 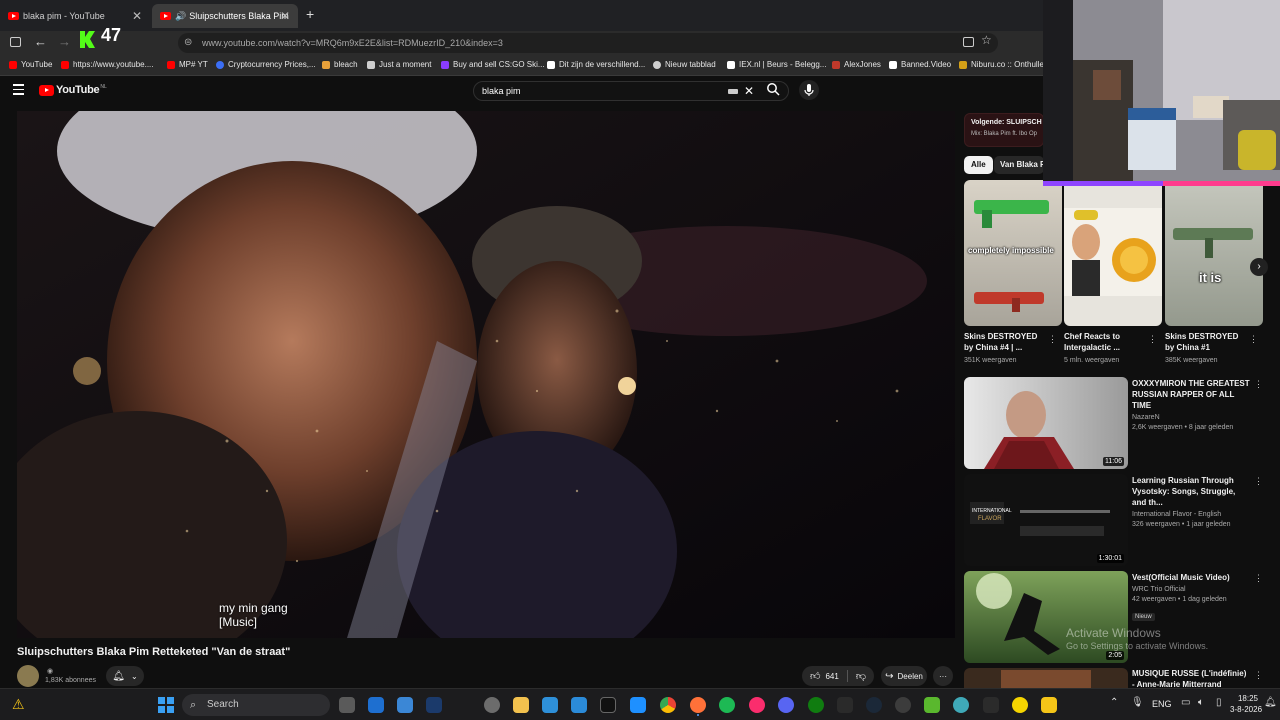 I want to click on share-button: ↪ Deelen, so click(x=904, y=676).